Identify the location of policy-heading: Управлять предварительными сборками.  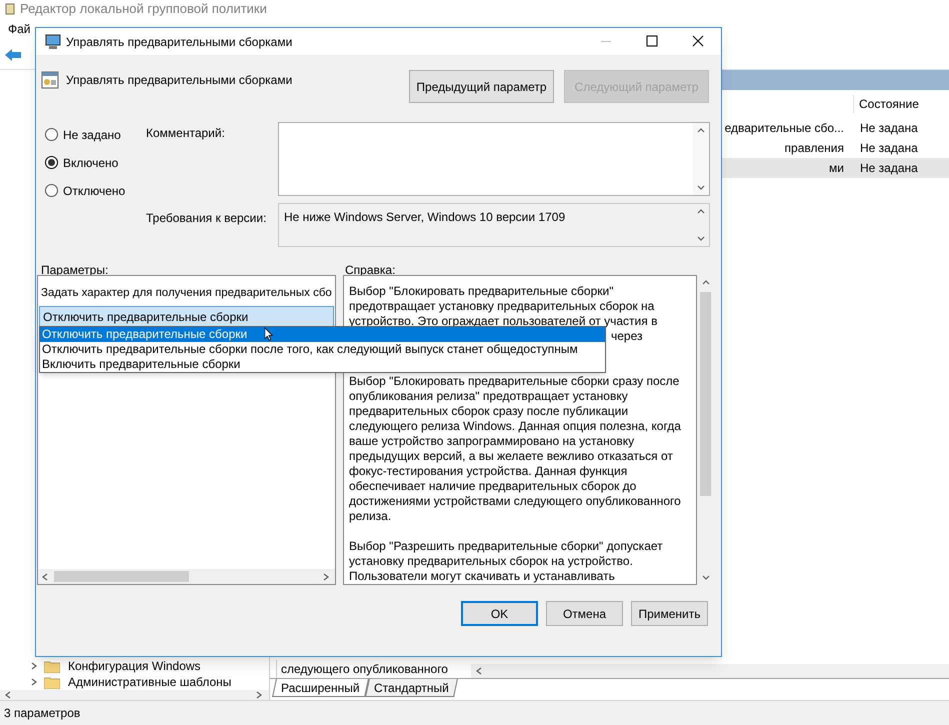
(179, 80).